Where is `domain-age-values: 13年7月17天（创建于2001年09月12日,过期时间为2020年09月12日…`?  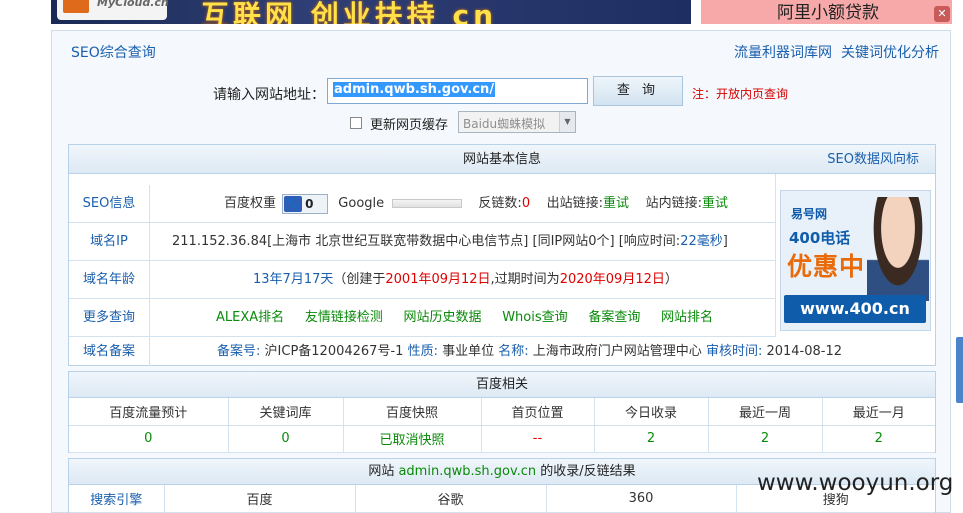
domain-age-values: 13年7月17天（创建于2001年09月12日,过期时间为2020年09月12日… is located at coordinates (465, 279).